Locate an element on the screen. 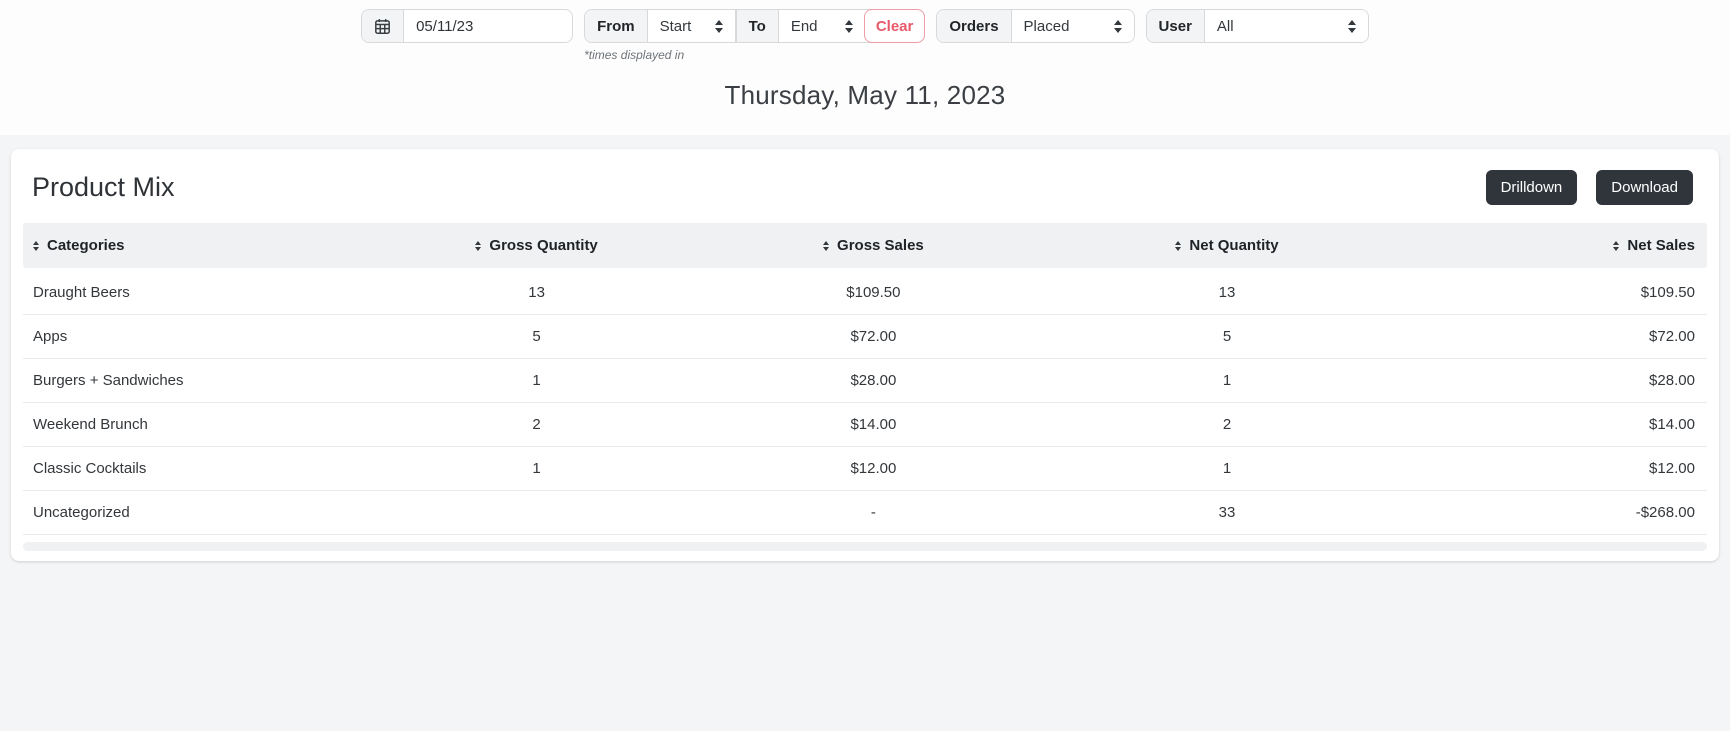  cell-net-sales: -$268.00 is located at coordinates (1665, 512).